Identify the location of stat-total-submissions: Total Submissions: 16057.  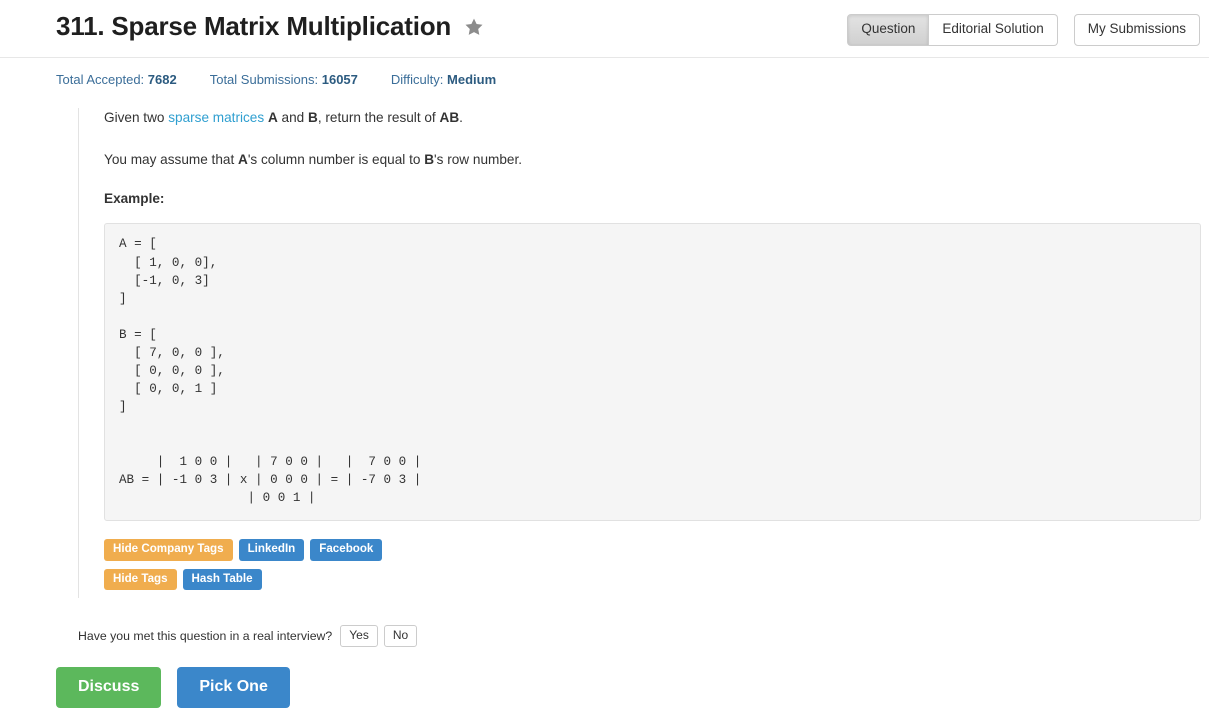
(284, 79).